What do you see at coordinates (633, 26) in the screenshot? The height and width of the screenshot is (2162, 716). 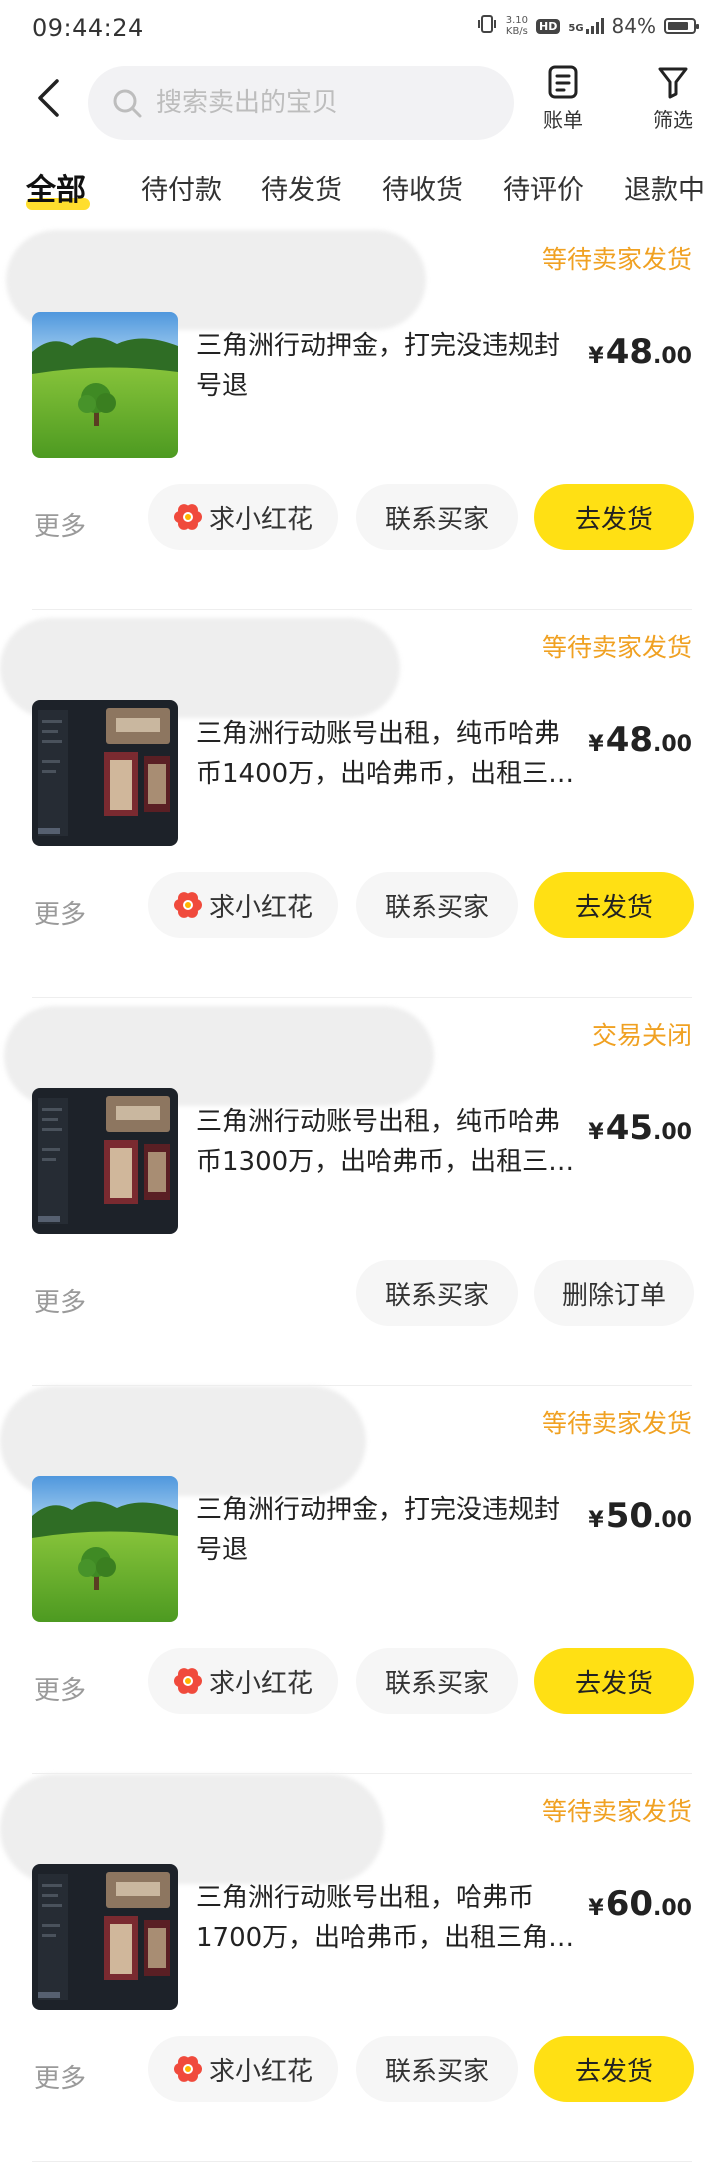 I see `battery-percent: 84%` at bounding box center [633, 26].